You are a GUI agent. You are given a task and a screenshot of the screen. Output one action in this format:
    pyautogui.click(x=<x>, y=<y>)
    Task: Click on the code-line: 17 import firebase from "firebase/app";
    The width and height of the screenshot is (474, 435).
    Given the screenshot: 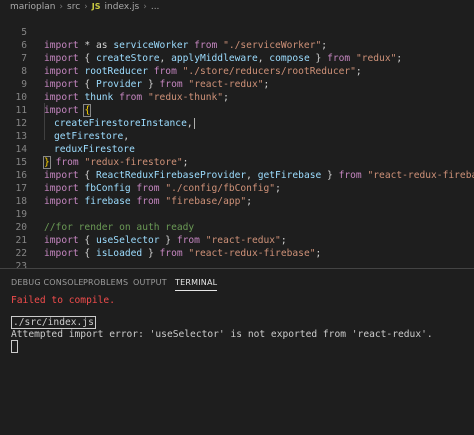 What is the action you would take?
    pyautogui.click(x=237, y=188)
    